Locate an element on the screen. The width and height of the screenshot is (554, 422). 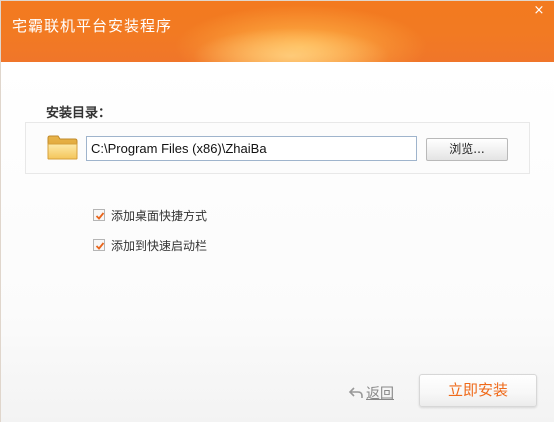
install-dir-label: 安装目录： is located at coordinates (79, 113).